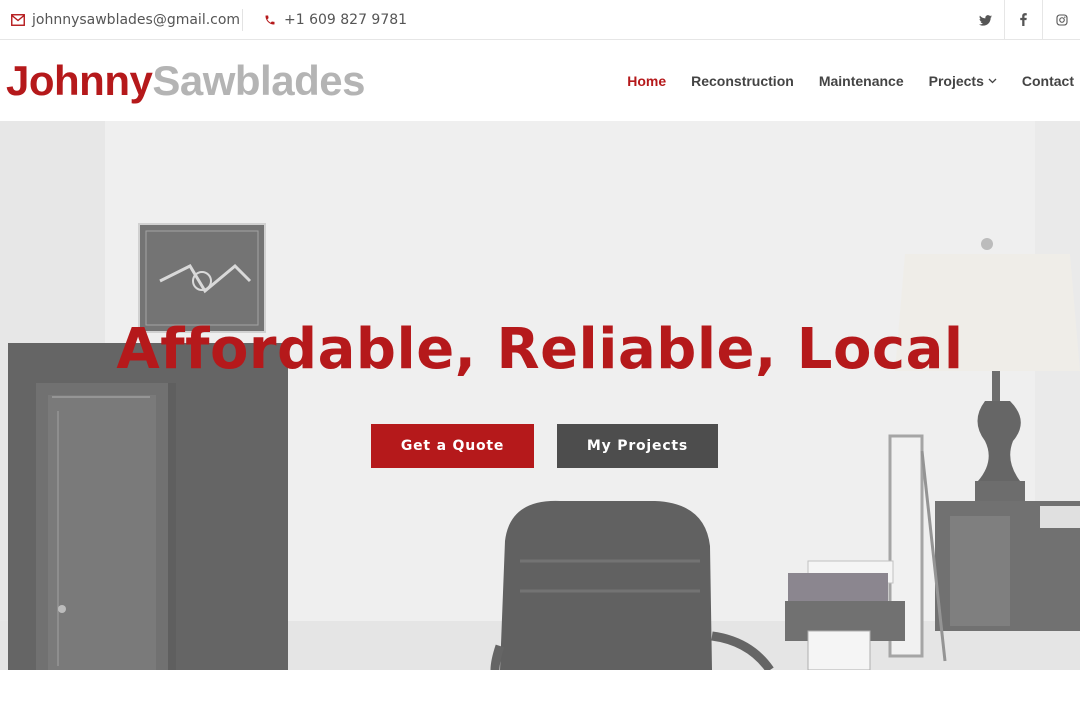 The image size is (1080, 720). What do you see at coordinates (742, 81) in the screenshot?
I see `nav-reconstruction: Reconstruction` at bounding box center [742, 81].